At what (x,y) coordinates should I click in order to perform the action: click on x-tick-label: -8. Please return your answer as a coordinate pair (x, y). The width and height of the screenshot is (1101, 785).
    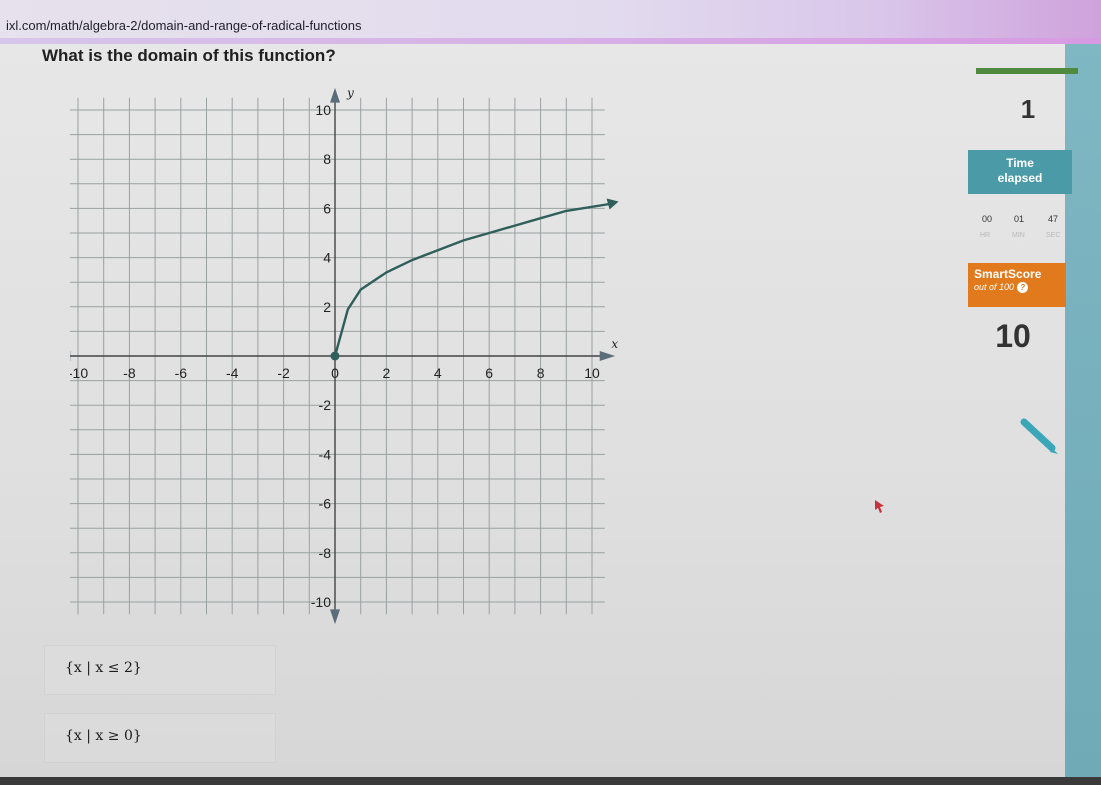
    Looking at the image, I should click on (129, 373).